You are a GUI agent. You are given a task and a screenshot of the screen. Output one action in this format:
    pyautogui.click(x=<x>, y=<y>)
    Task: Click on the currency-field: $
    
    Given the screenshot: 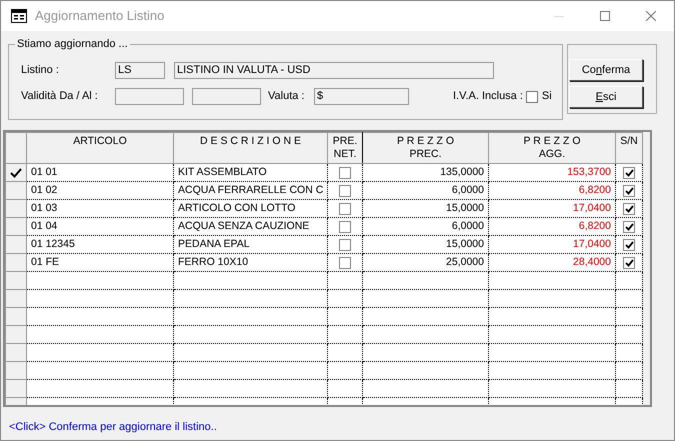 What is the action you would take?
    pyautogui.click(x=361, y=96)
    